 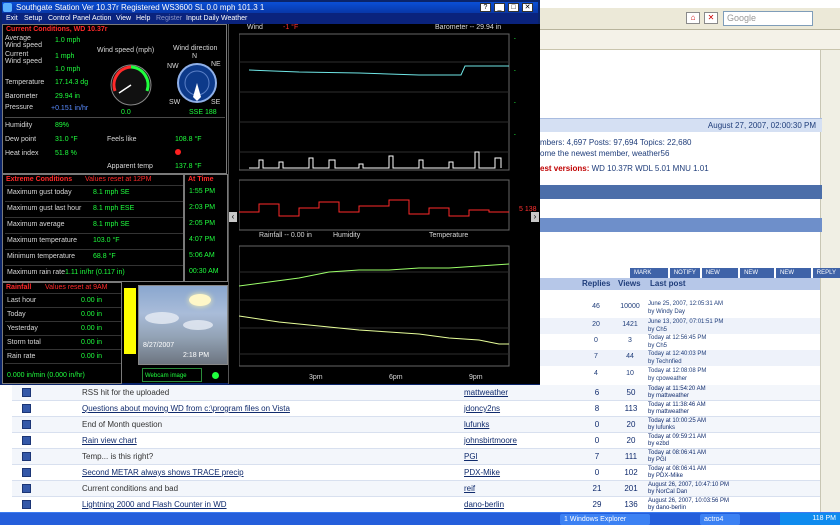 What do you see at coordinates (768, 18) in the screenshot?
I see `search-input: Google` at bounding box center [768, 18].